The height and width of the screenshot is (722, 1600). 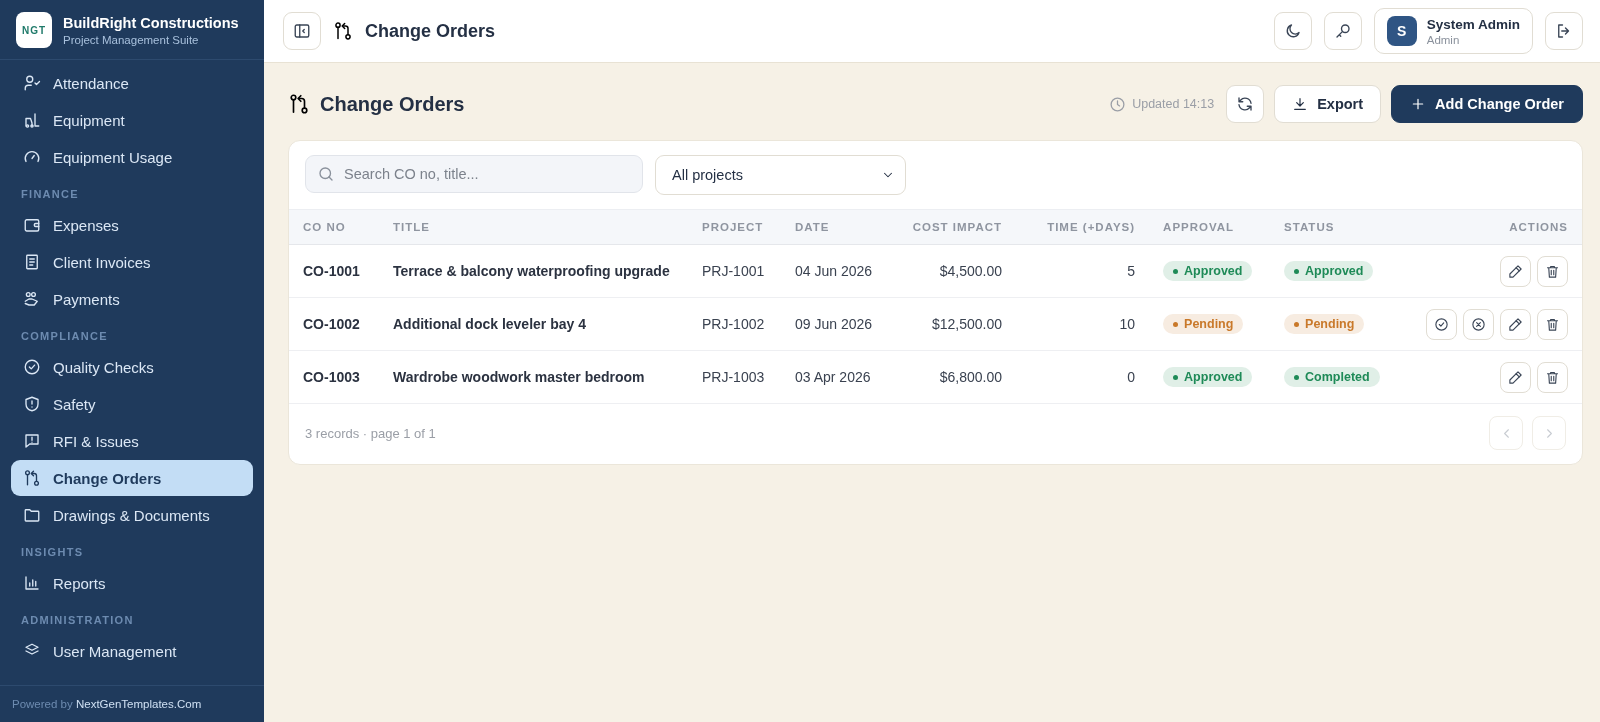 I want to click on table-cell: $6,800.00, so click(x=951, y=377).